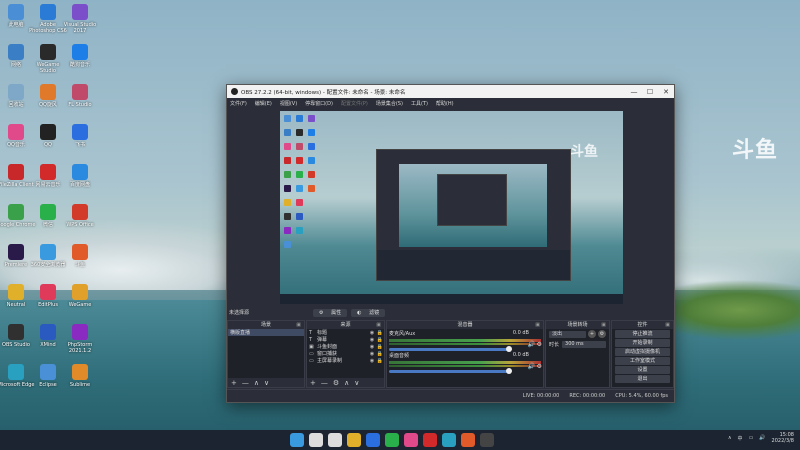 This screenshot has height=450, width=800. Describe the element at coordinates (634, 92) in the screenshot. I see `minimize-button: —` at that location.